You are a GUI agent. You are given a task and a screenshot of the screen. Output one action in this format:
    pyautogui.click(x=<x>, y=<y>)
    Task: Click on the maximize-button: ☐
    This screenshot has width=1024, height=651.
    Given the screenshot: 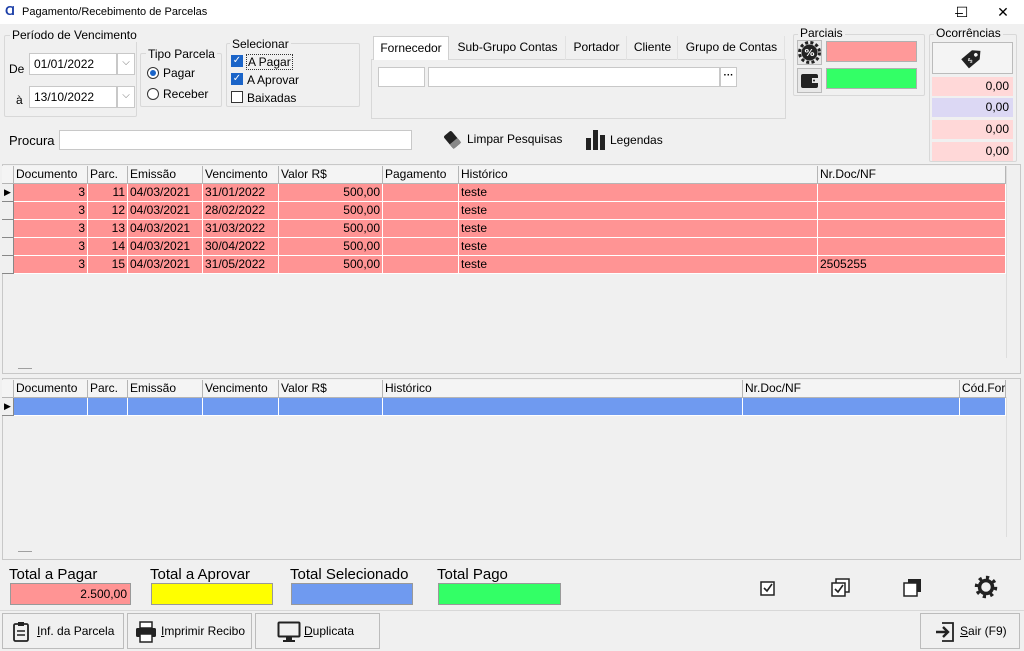 What is the action you would take?
    pyautogui.click(x=962, y=12)
    